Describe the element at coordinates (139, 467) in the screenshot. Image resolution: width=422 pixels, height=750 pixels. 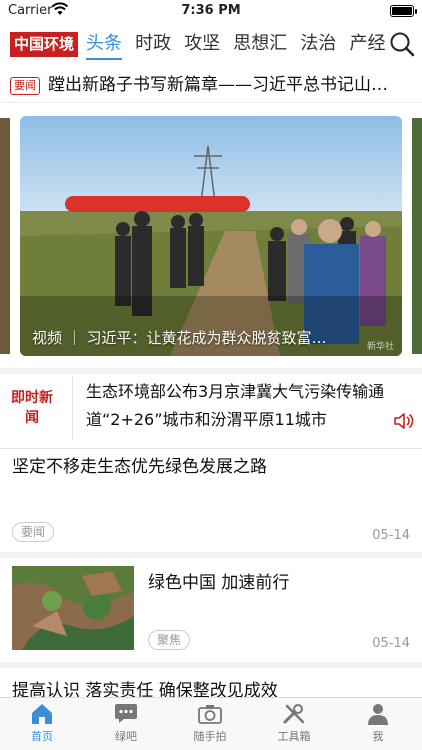
I see `article-title: 坚定不移走生态优先绿色发展之路` at that location.